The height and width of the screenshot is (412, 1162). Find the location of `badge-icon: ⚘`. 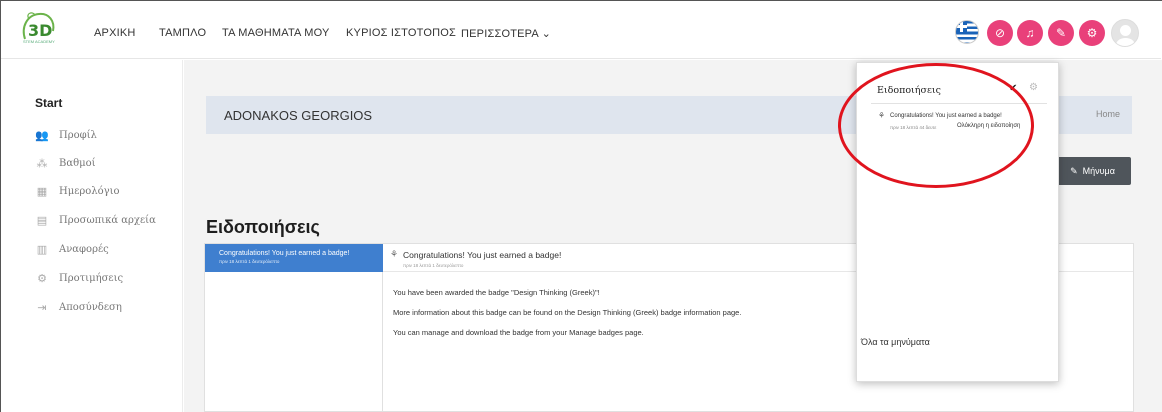

badge-icon: ⚘ is located at coordinates (394, 254).